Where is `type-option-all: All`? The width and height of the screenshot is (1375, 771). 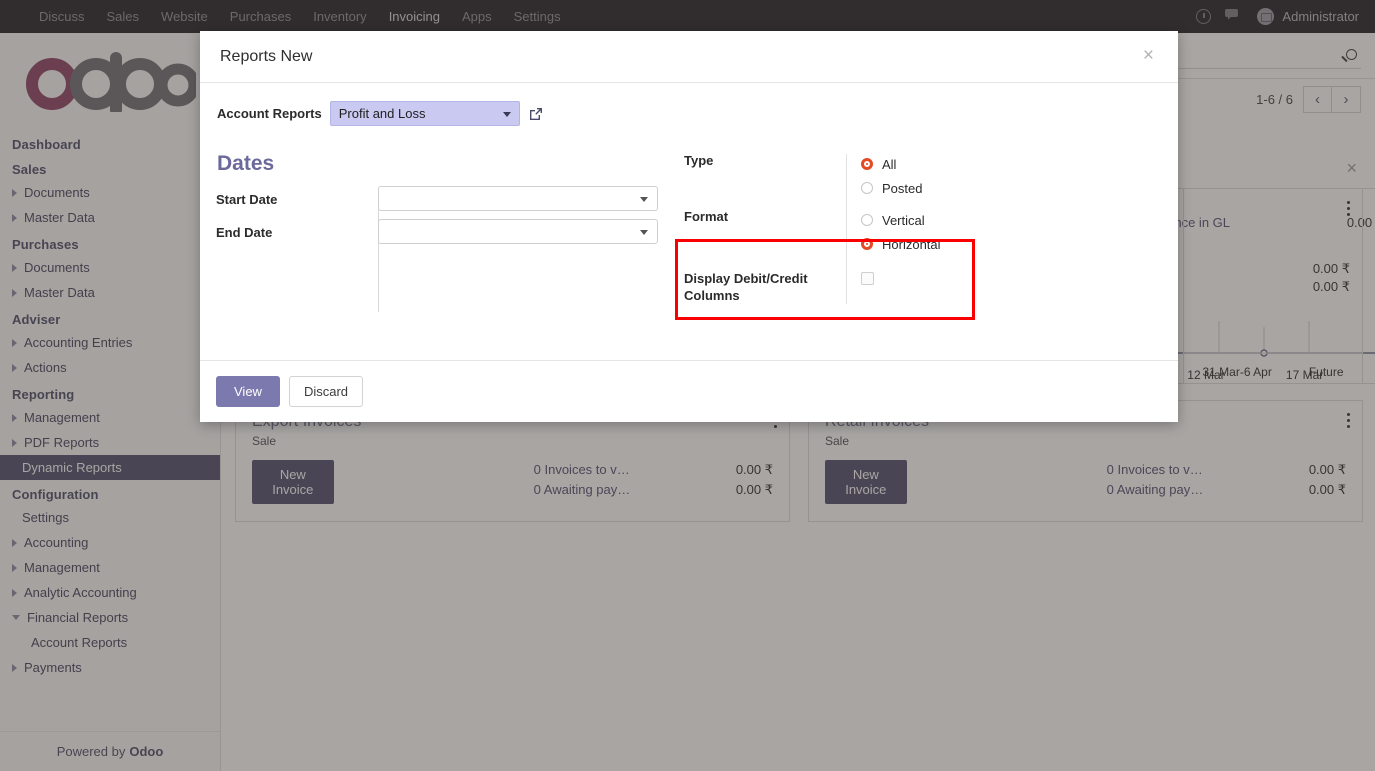 type-option-all: All is located at coordinates (891, 164).